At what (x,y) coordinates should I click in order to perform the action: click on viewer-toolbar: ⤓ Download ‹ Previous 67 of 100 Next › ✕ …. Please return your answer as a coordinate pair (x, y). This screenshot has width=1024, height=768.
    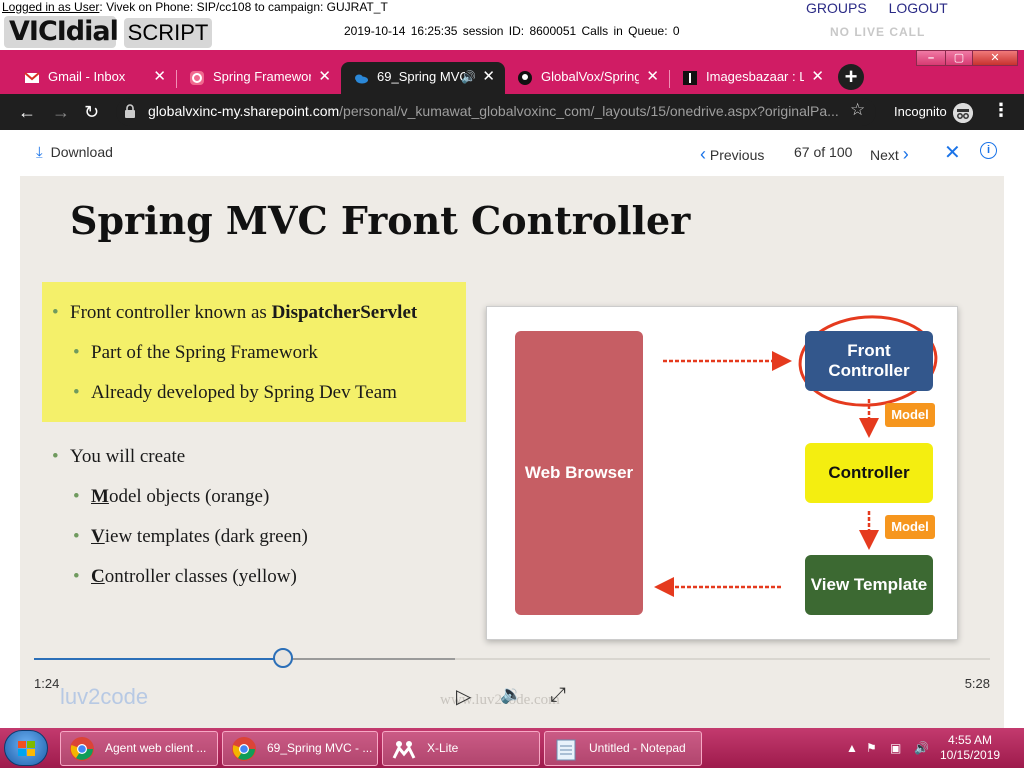
    Looking at the image, I should click on (512, 152).